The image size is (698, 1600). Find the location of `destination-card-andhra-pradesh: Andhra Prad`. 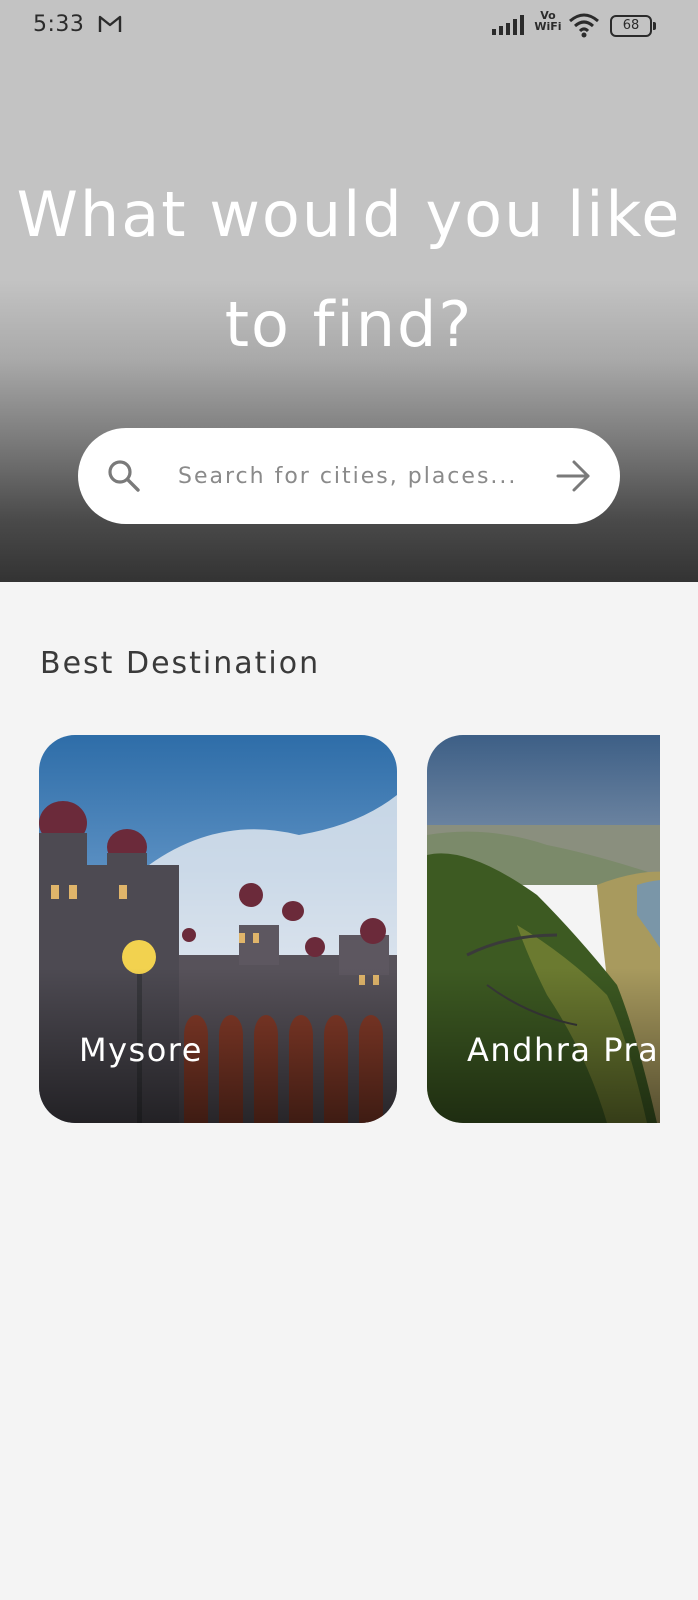

destination-card-andhra-pradesh: Andhra Prad is located at coordinates (543, 929).